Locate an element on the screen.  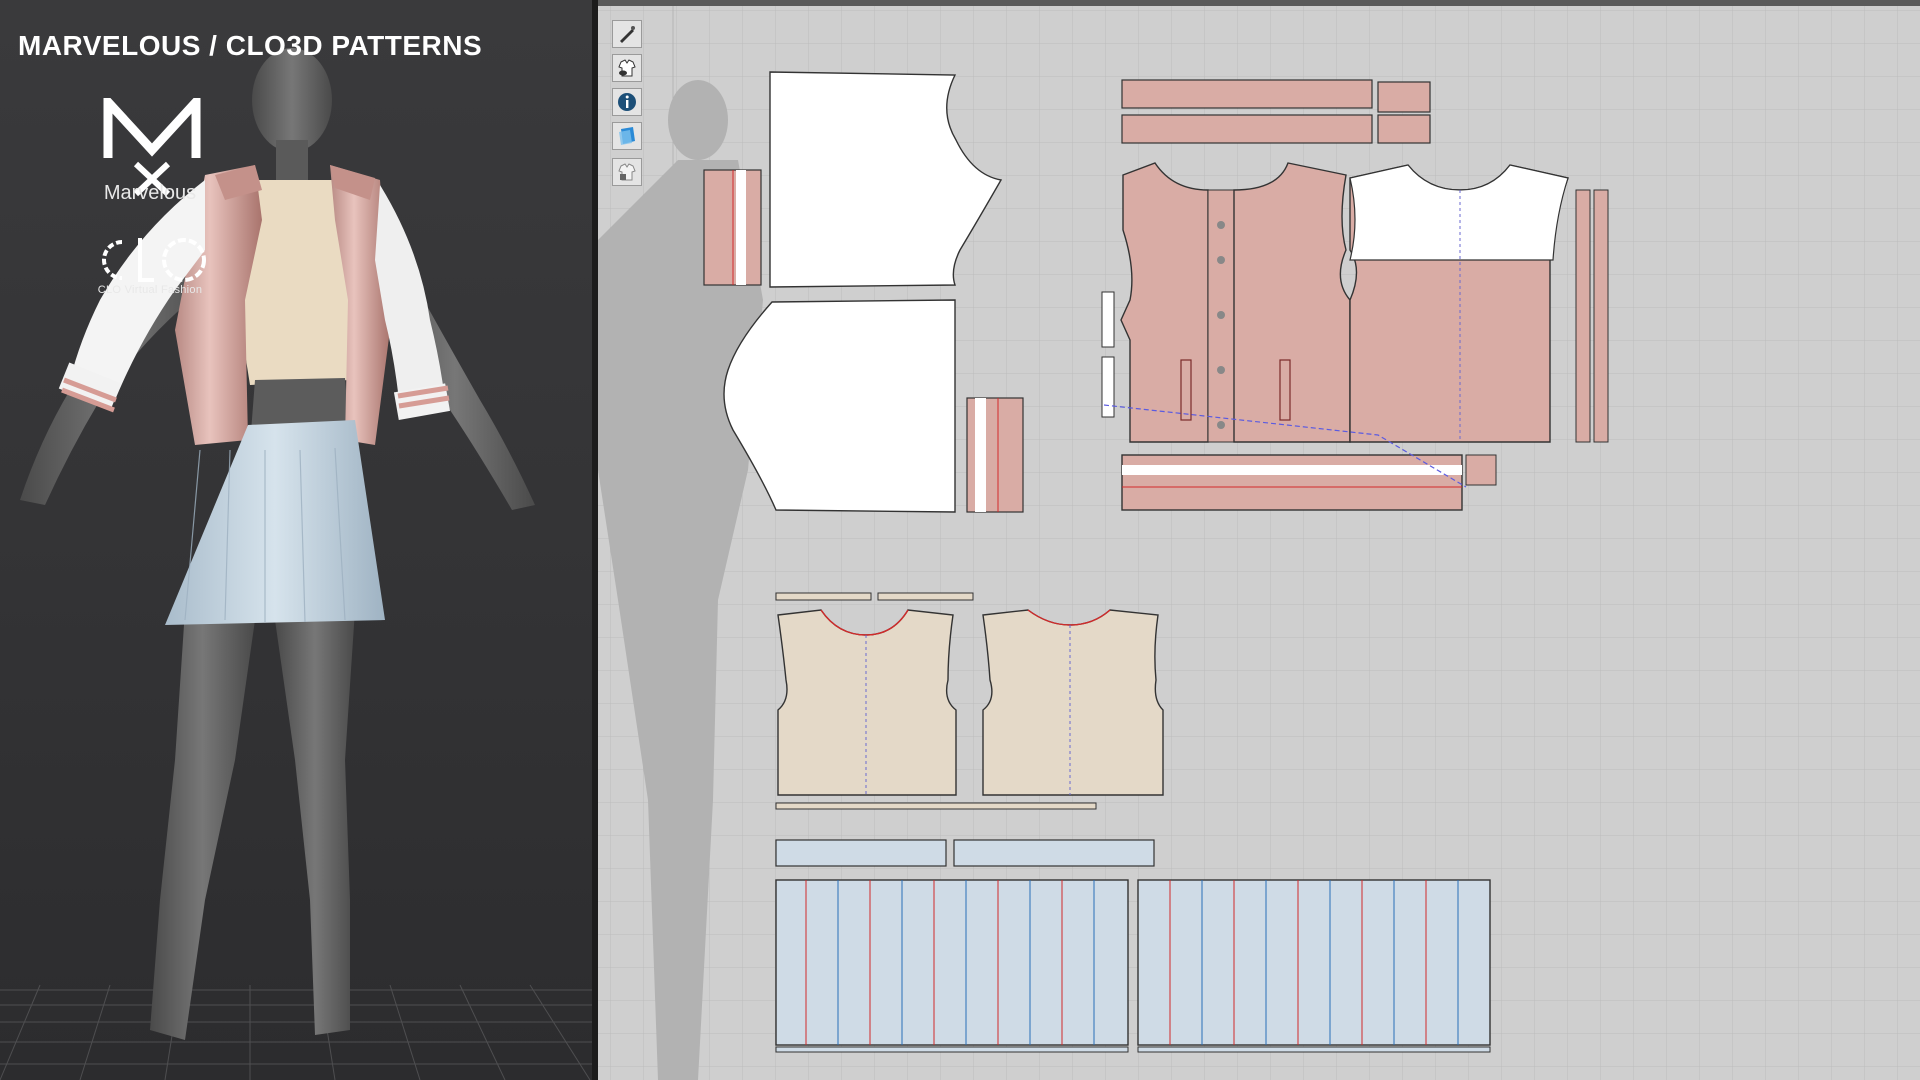
show-garment-button is located at coordinates (627, 68).